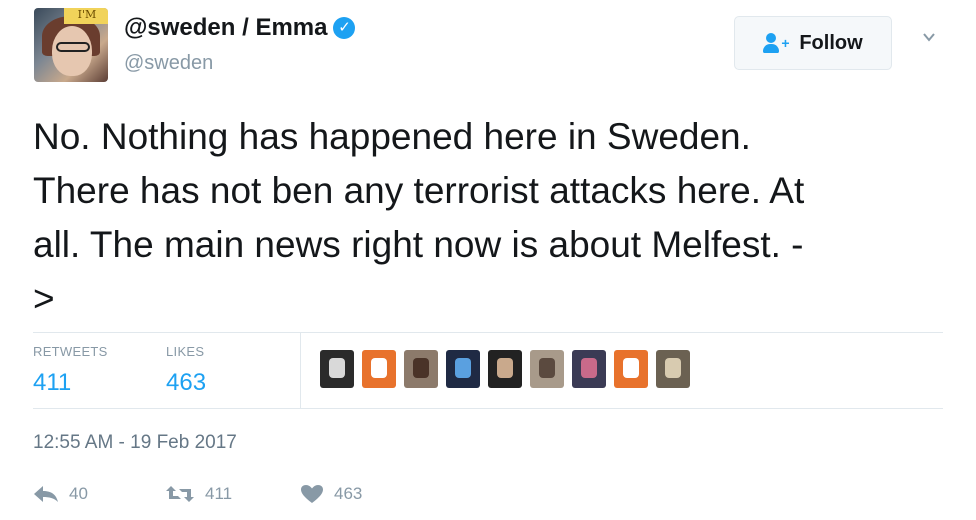 The image size is (976, 520). Describe the element at coordinates (344, 28) in the screenshot. I see `verified-badge-icon: ✓` at that location.